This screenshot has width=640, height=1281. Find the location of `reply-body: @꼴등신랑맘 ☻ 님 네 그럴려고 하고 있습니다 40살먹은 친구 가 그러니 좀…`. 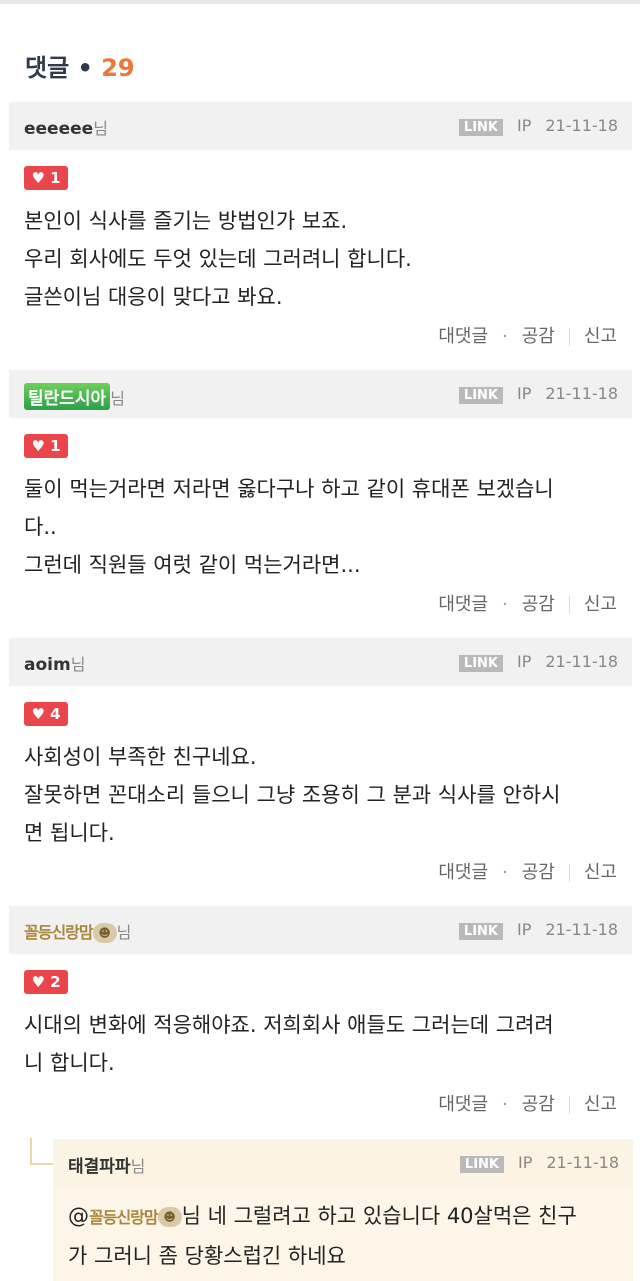

reply-body: @꼴등신랑맘 ☻ 님 네 그럴려고 하고 있습니다 40살먹은 친구 가 그러니 좀… is located at coordinates (322, 1236).